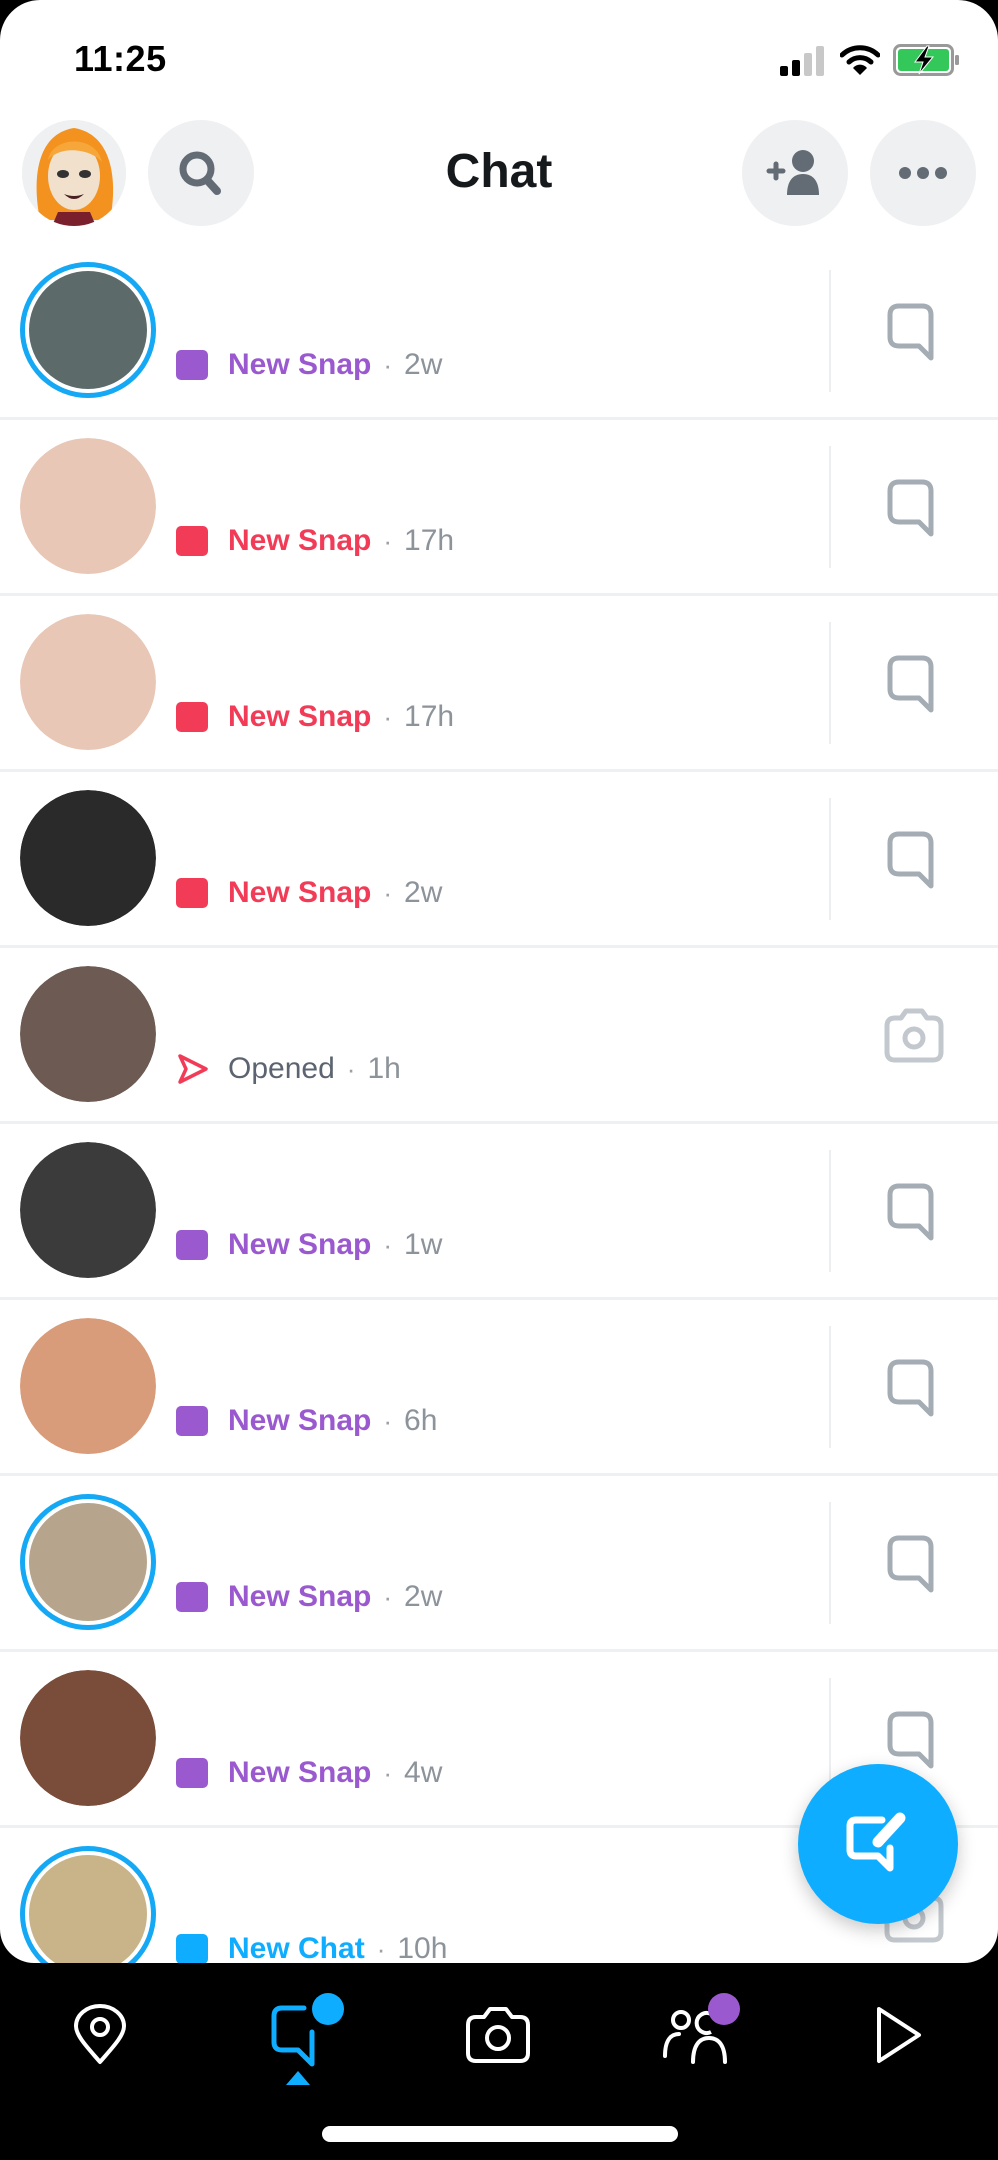 This screenshot has width=998, height=2160. I want to click on nav-map, so click(100, 2035).